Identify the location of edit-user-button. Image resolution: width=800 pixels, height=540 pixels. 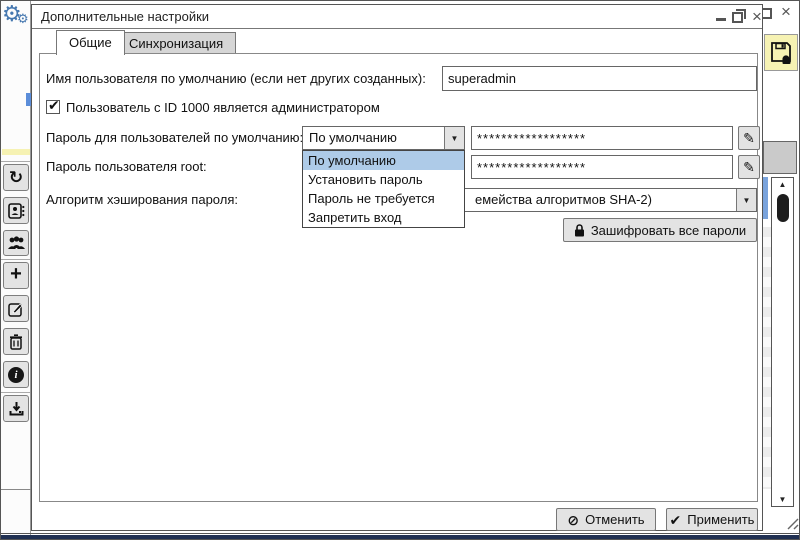
(16, 308).